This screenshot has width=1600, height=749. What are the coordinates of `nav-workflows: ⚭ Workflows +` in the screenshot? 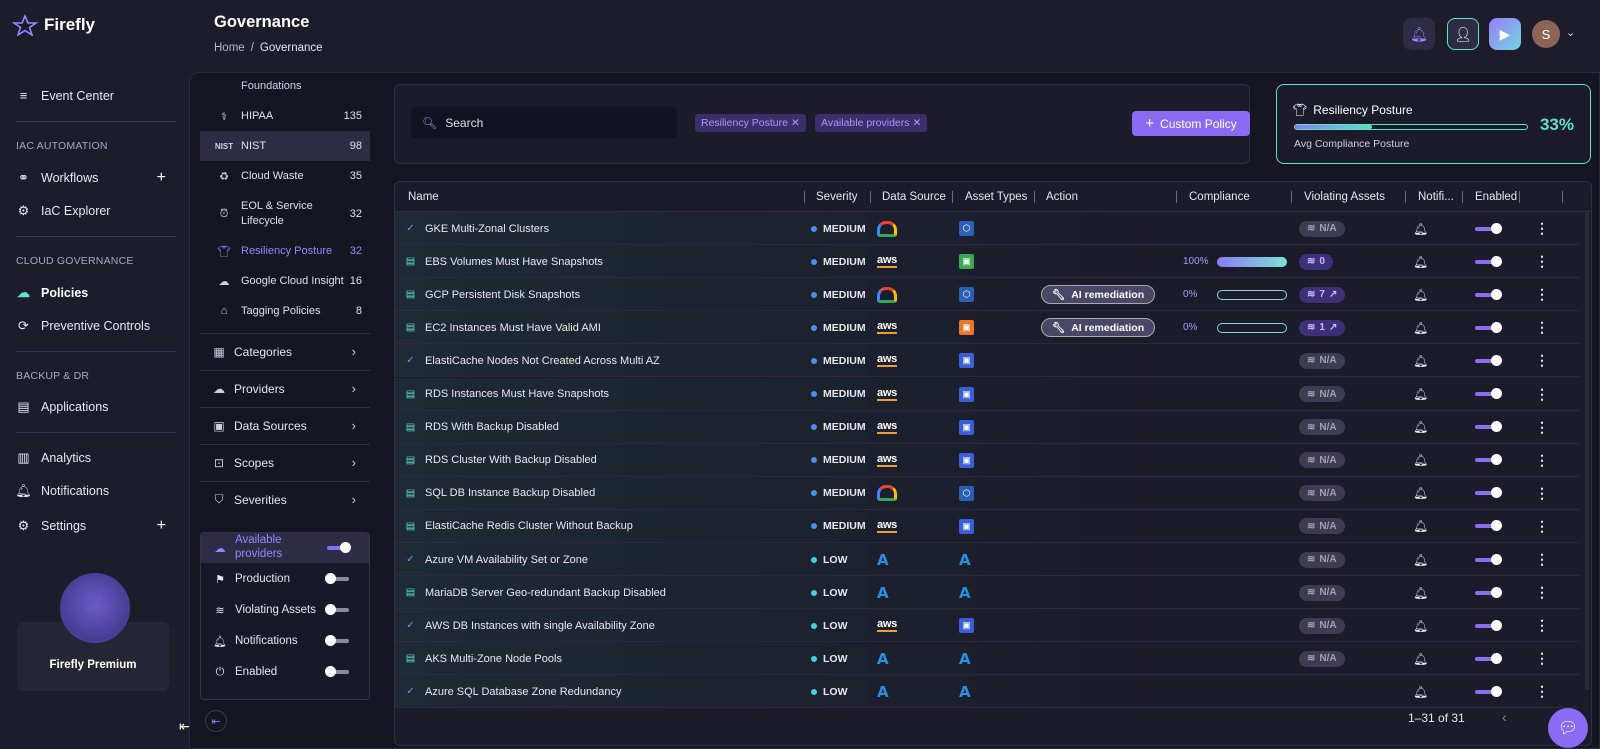 It's located at (91, 178).